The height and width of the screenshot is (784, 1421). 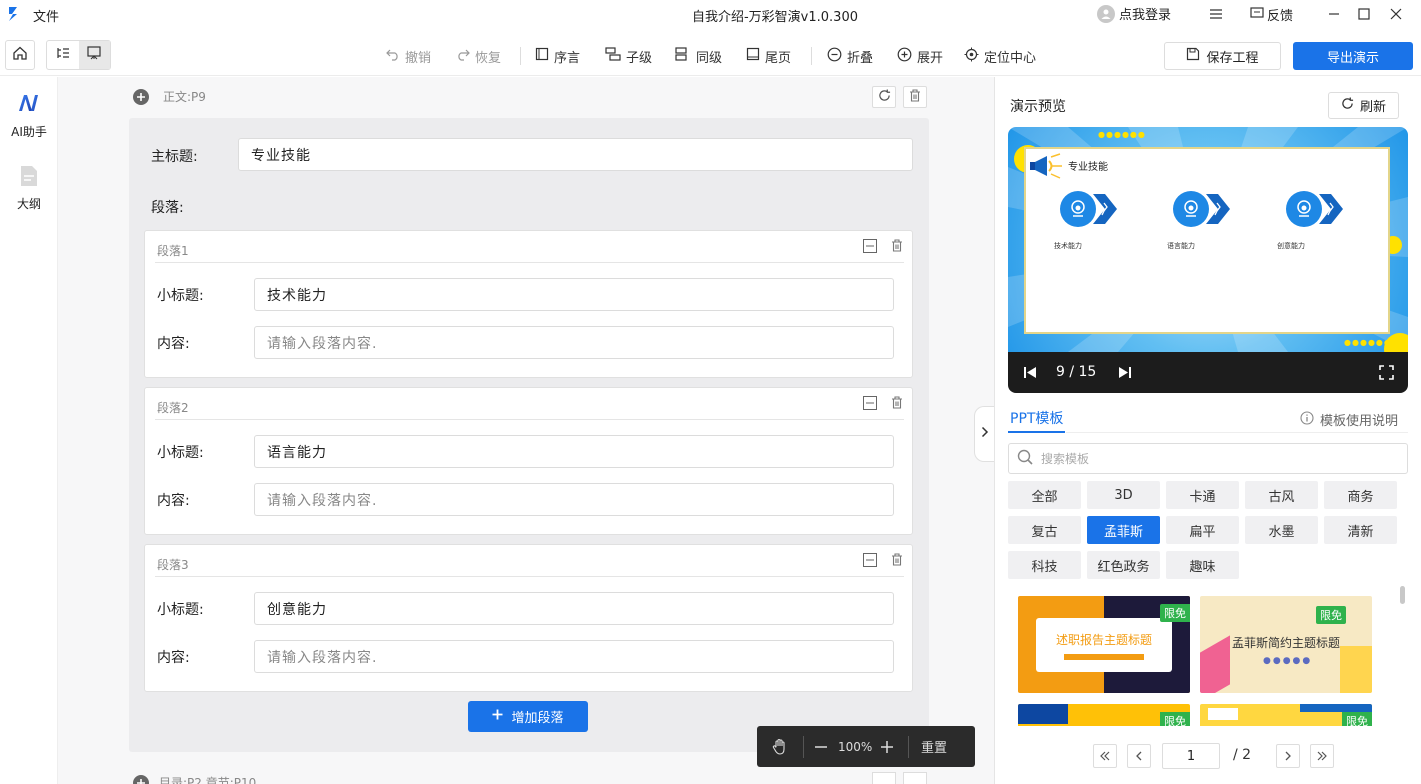 I want to click on save-project-button: 保存工程, so click(x=1222, y=56).